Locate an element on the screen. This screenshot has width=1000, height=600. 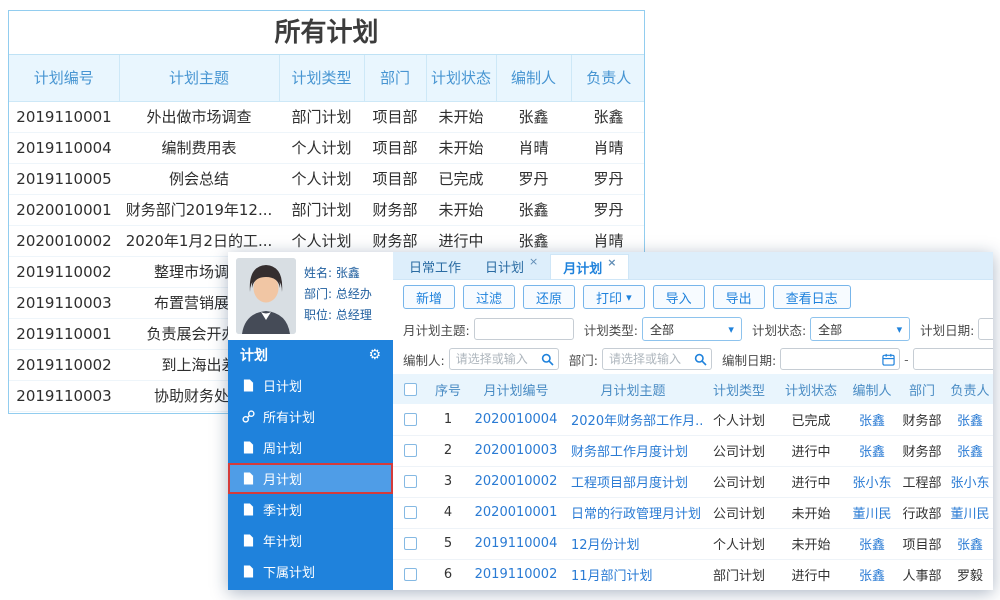
plan-subject-link: 11月部门计划 is located at coordinates (612, 576).